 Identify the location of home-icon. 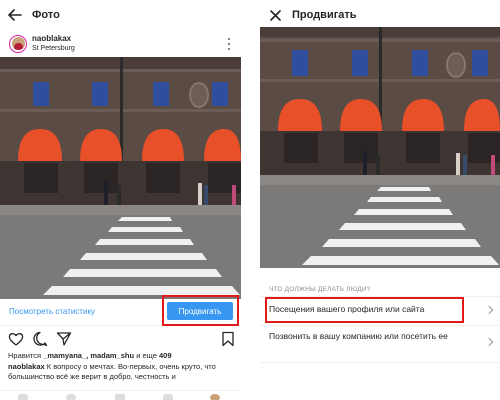
(23, 397).